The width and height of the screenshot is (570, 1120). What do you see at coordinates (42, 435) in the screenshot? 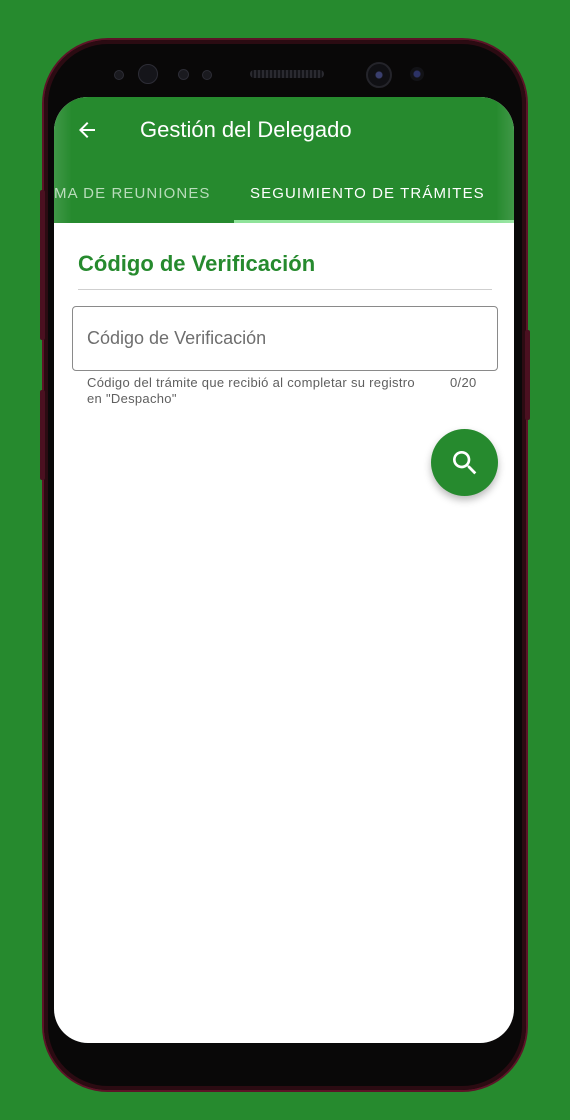
I see `volume-down-button` at bounding box center [42, 435].